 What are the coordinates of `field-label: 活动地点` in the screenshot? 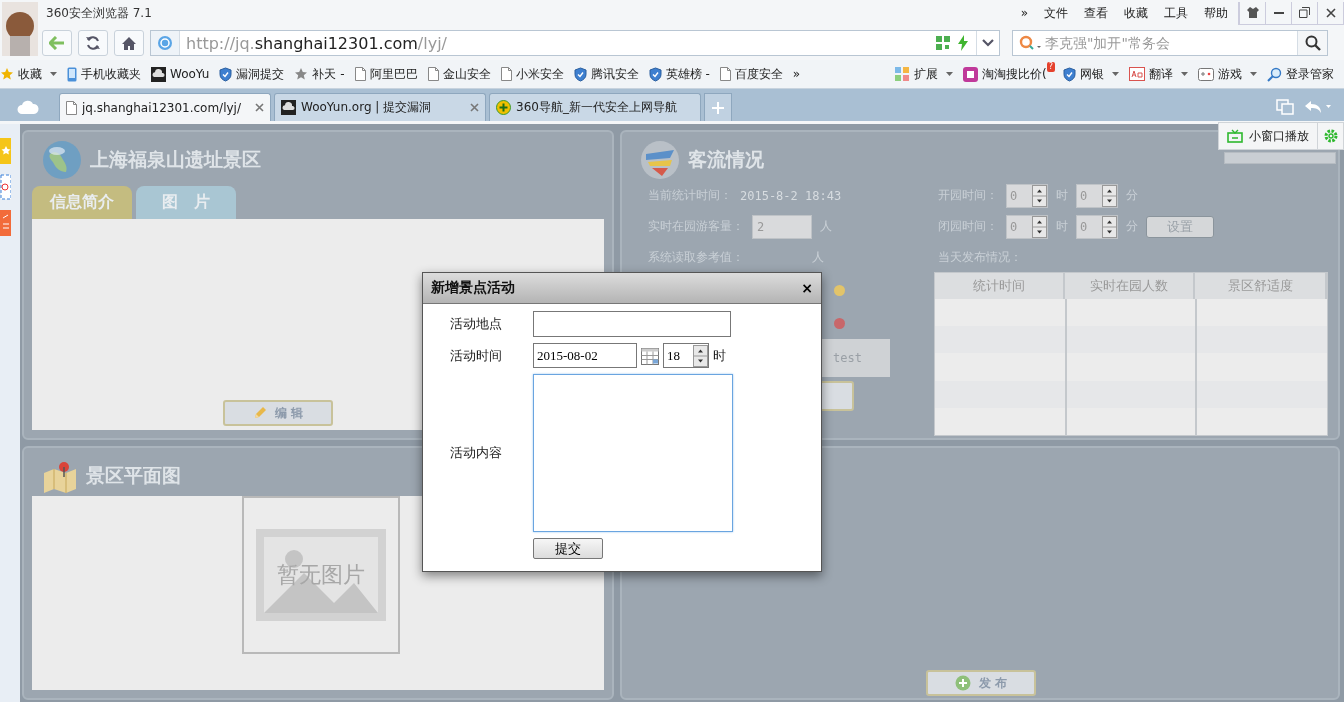 It's located at (476, 324).